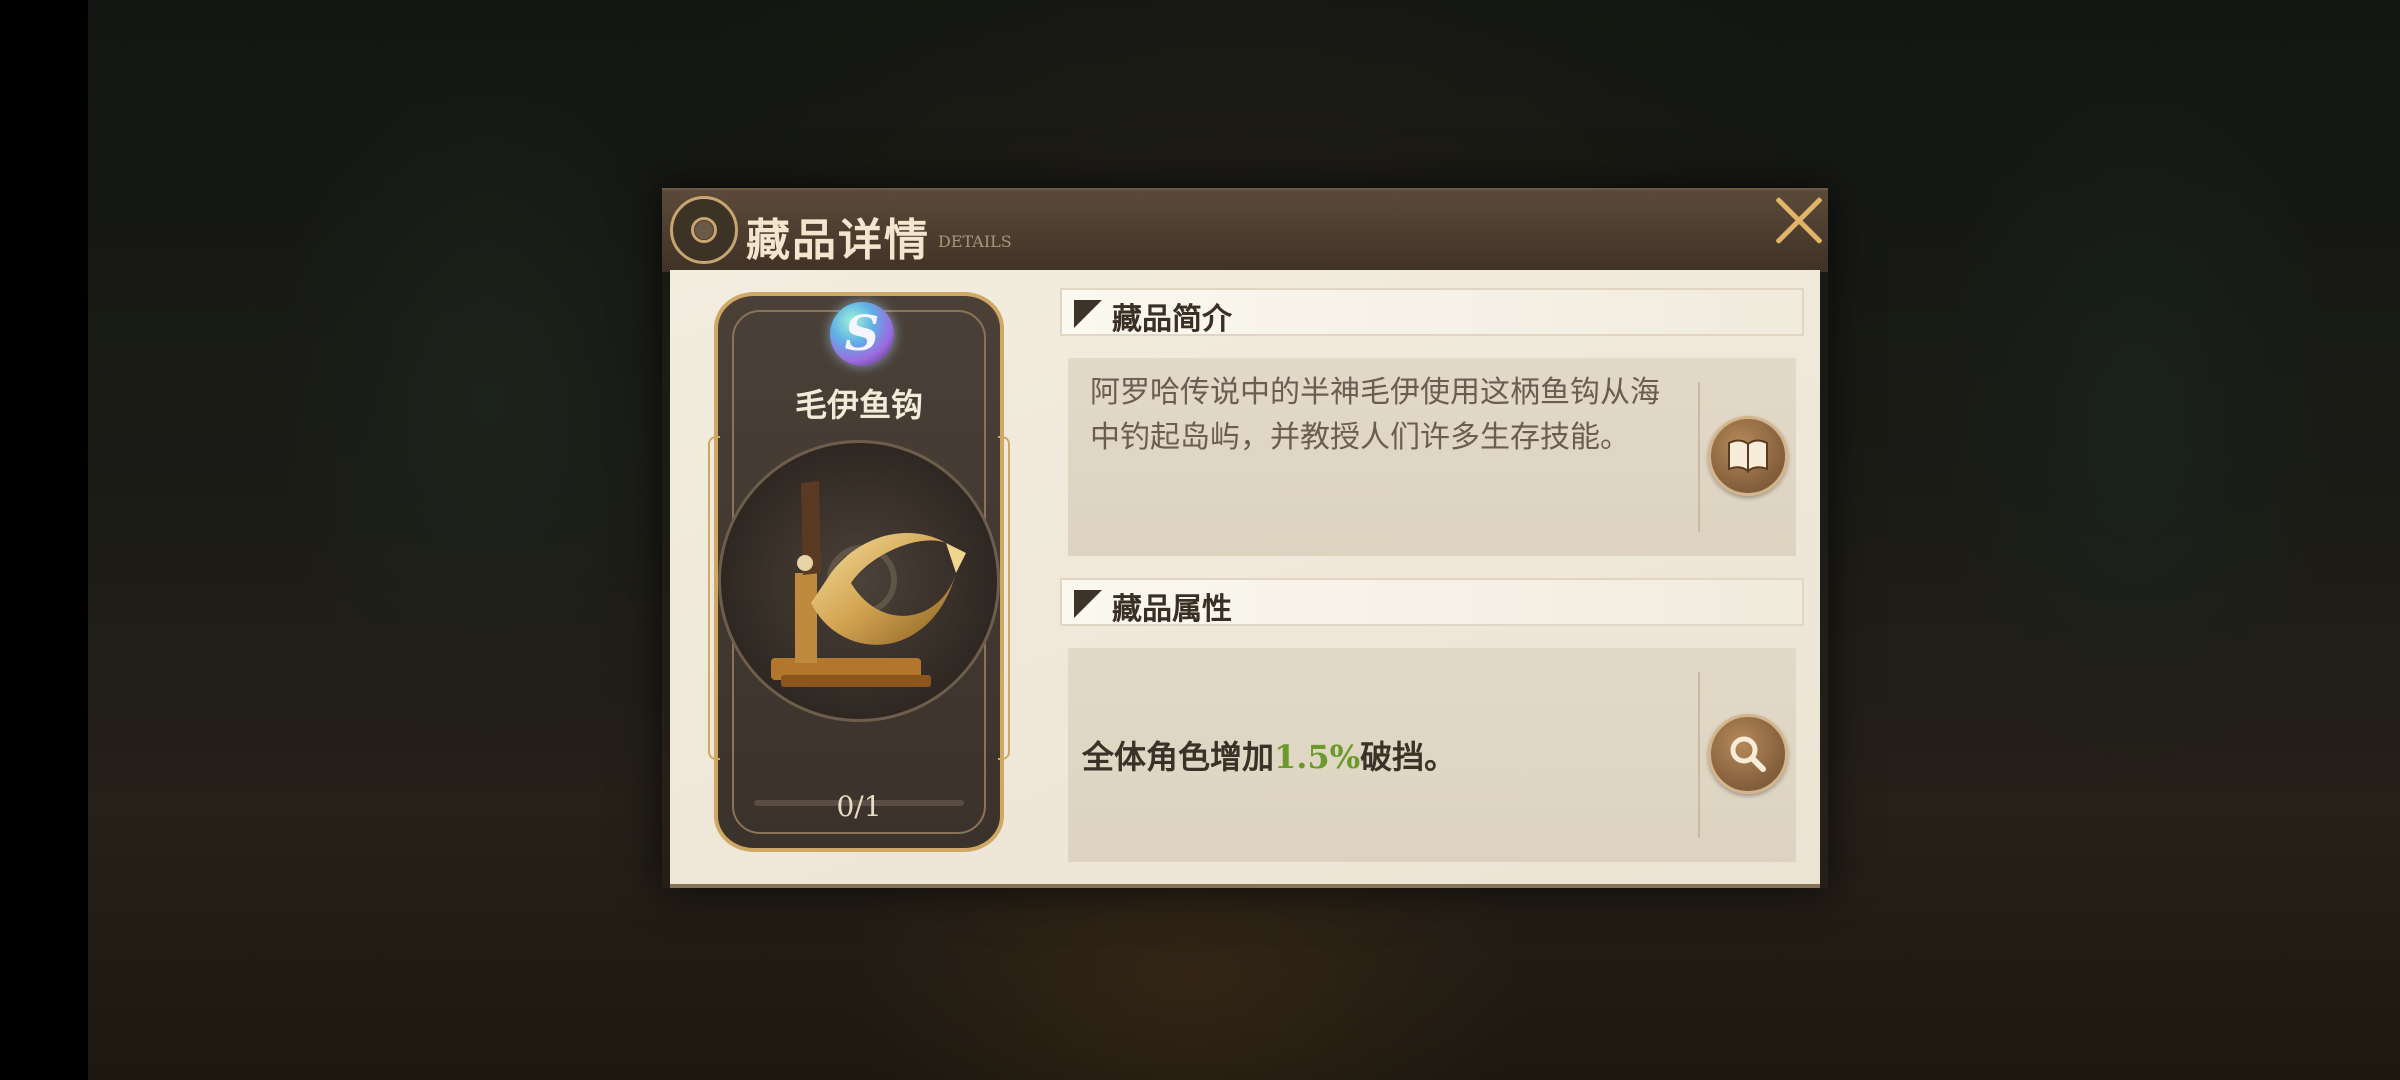  I want to click on book-button, so click(1748, 456).